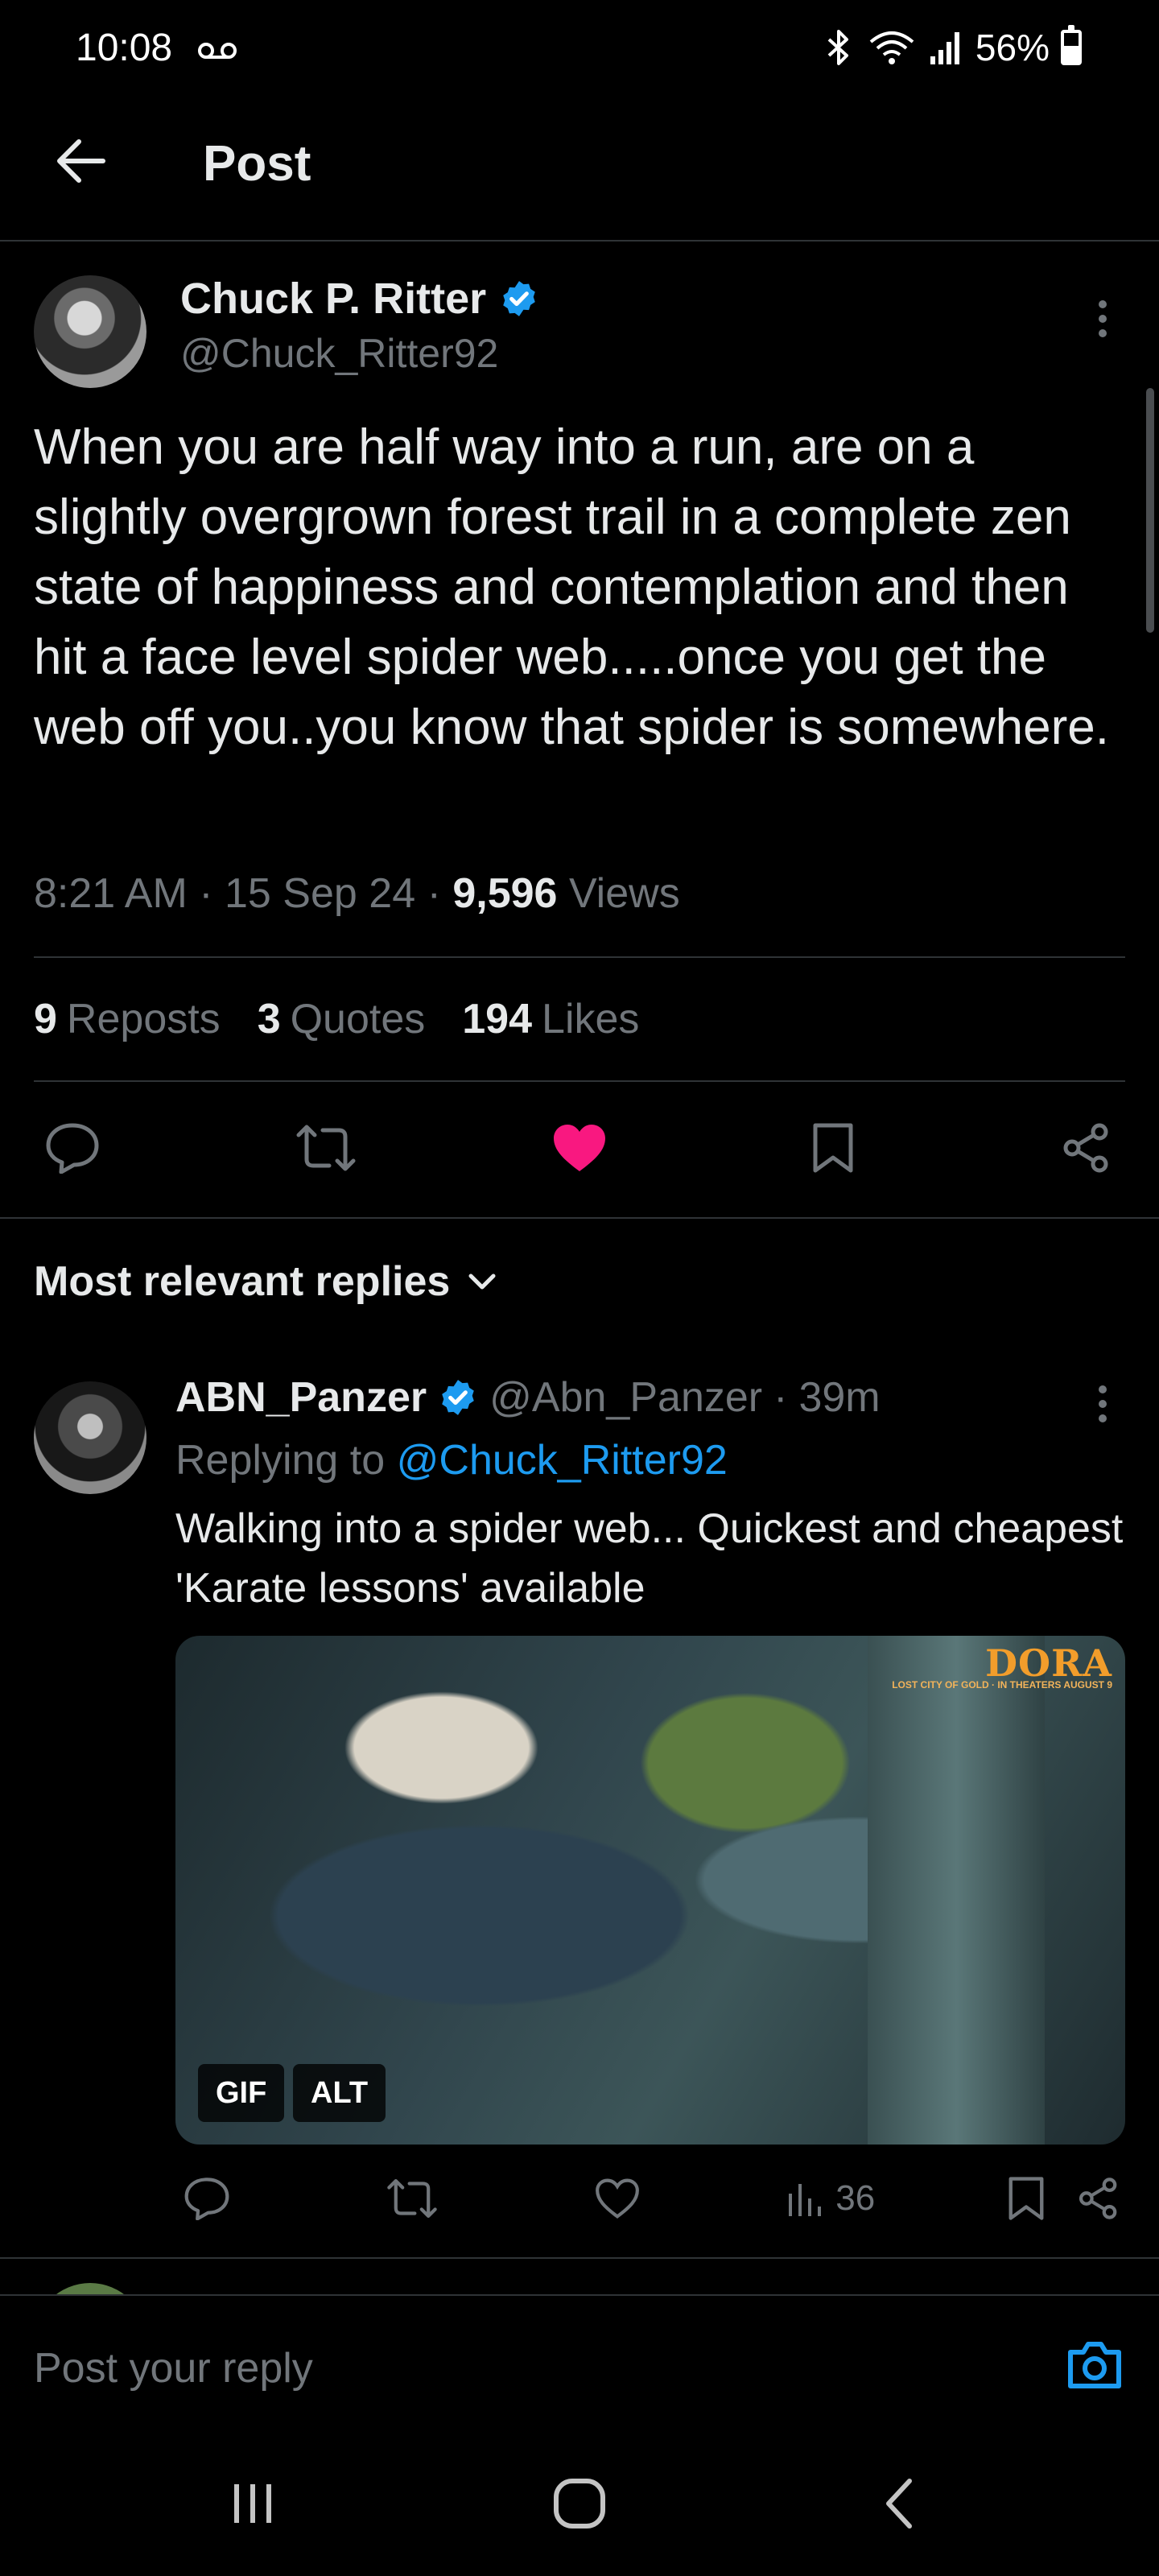 The width and height of the screenshot is (1159, 2576). What do you see at coordinates (497, 1019) in the screenshot?
I see `likes-count: 194` at bounding box center [497, 1019].